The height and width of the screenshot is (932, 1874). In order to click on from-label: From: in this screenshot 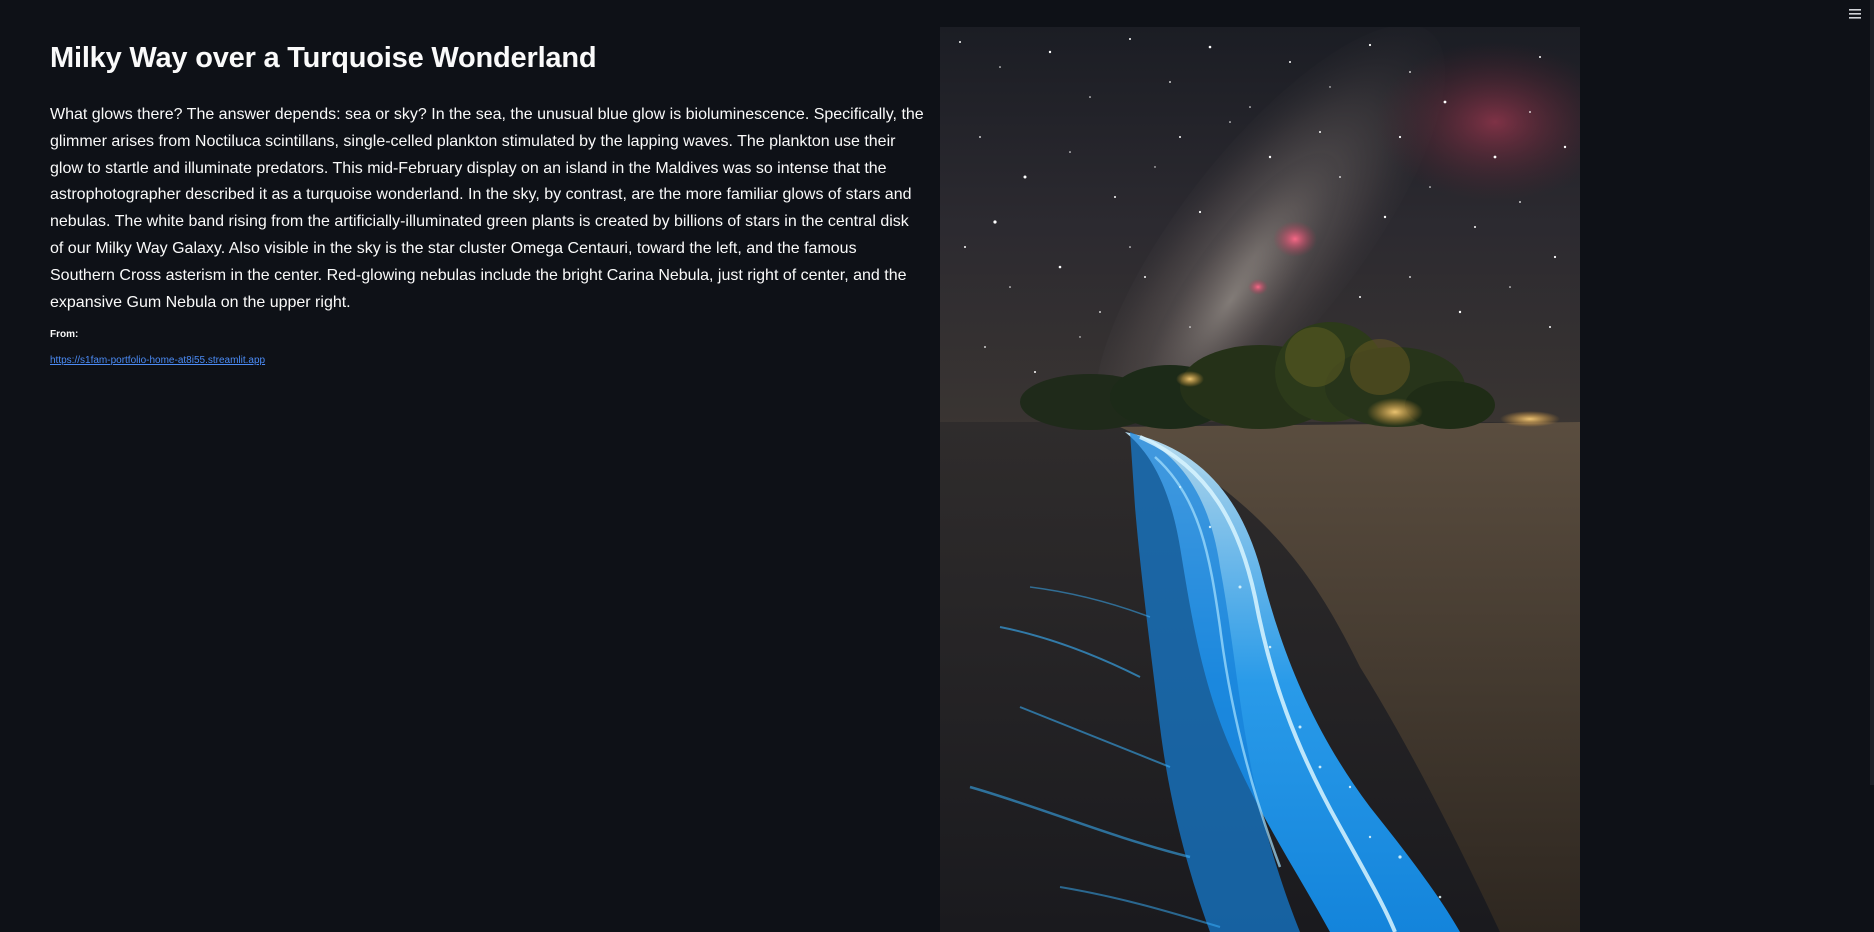, I will do `click(64, 335)`.